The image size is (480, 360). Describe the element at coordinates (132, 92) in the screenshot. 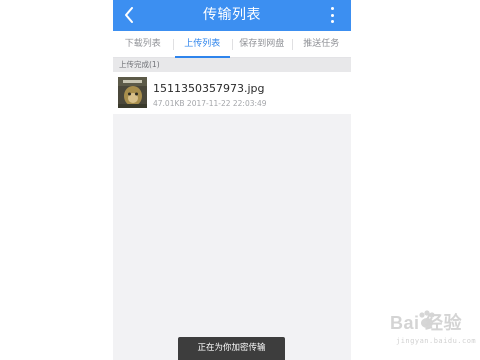

I see `image-thumbnail` at that location.